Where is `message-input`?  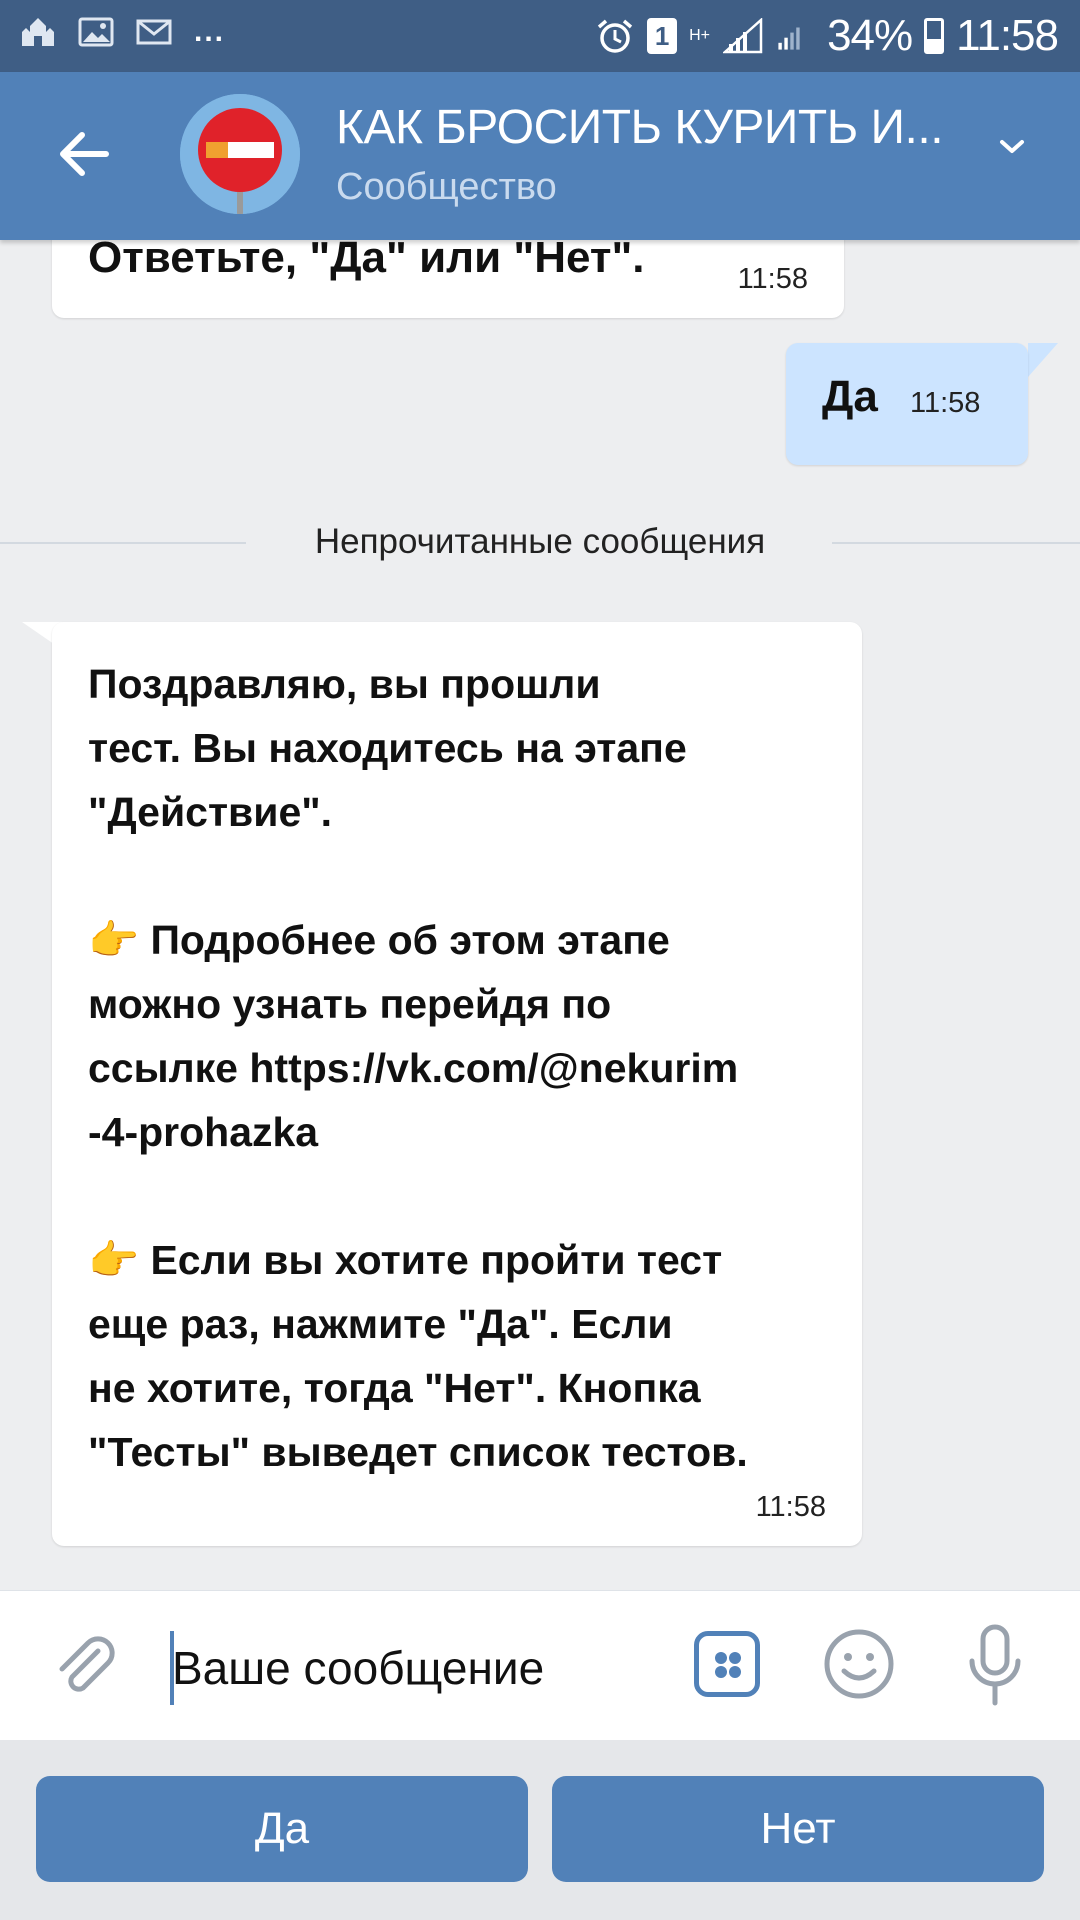
message-input is located at coordinates (422, 1668).